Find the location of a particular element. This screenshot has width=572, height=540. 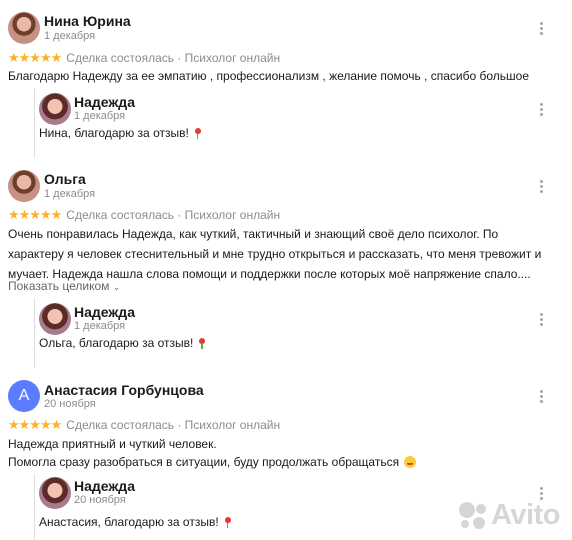

avito-watermark: Avito is located at coordinates (509, 515).